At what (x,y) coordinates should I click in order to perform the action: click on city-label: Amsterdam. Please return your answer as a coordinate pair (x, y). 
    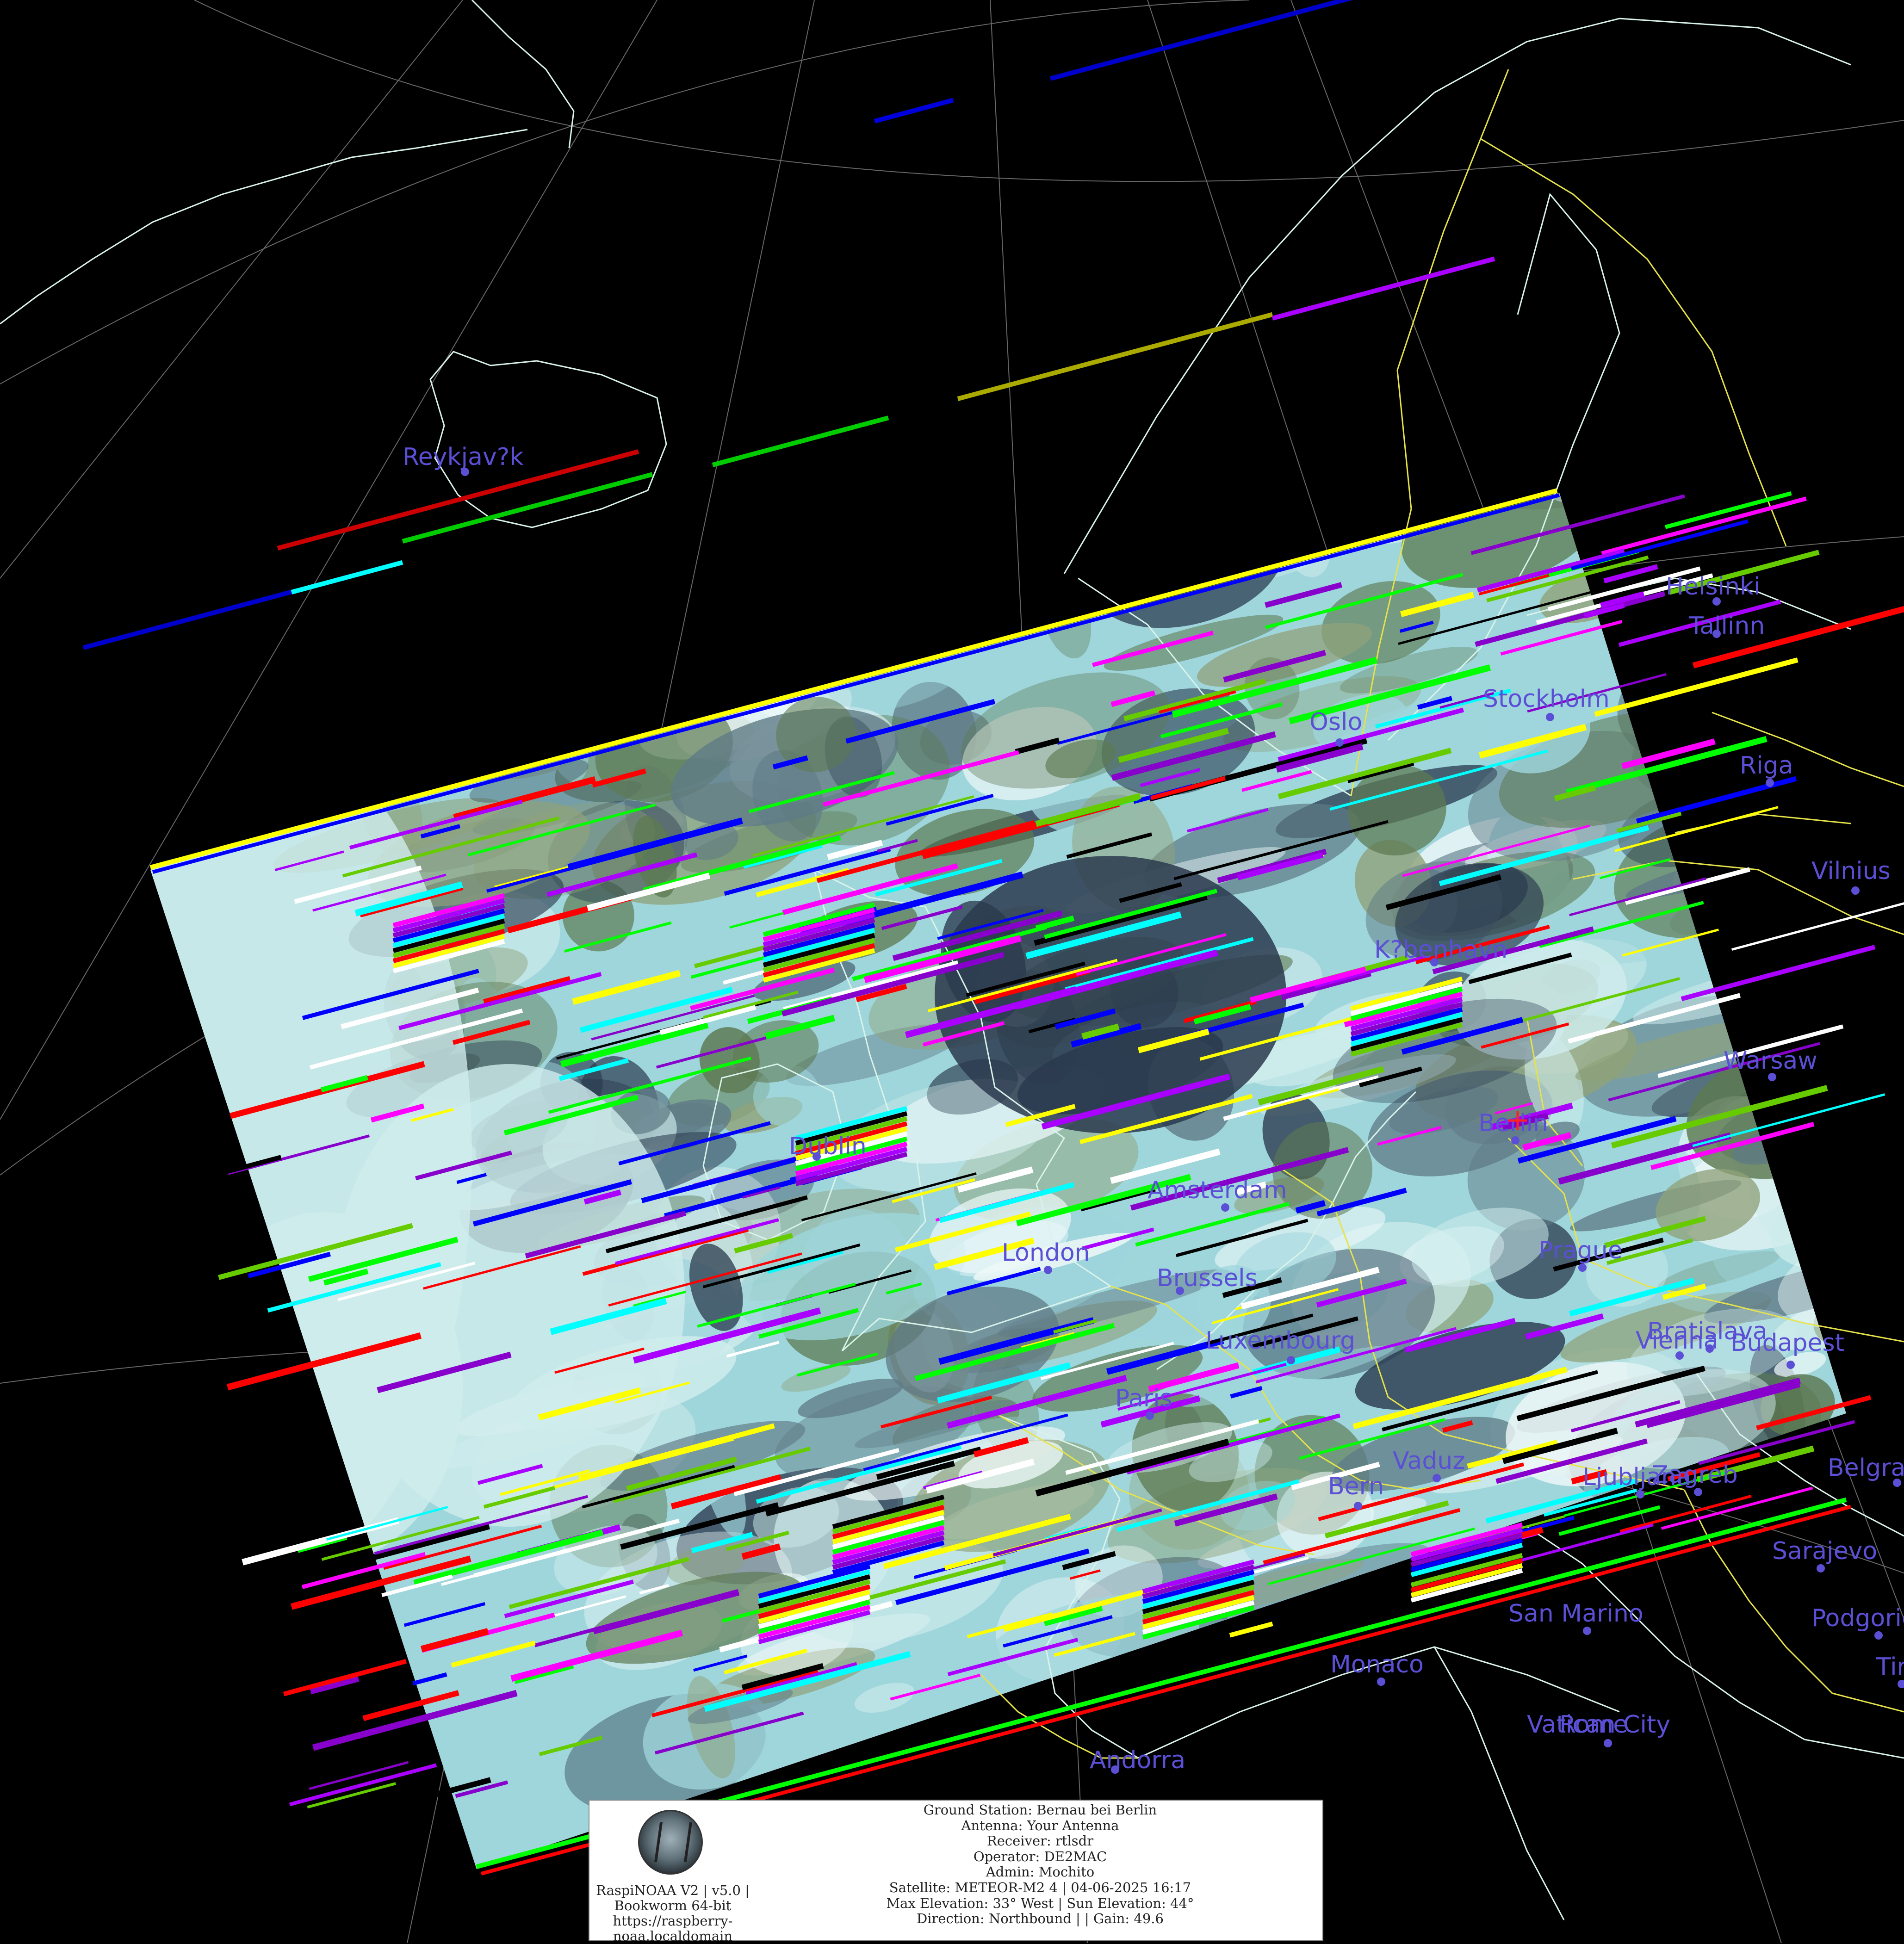
    Looking at the image, I should click on (1217, 1190).